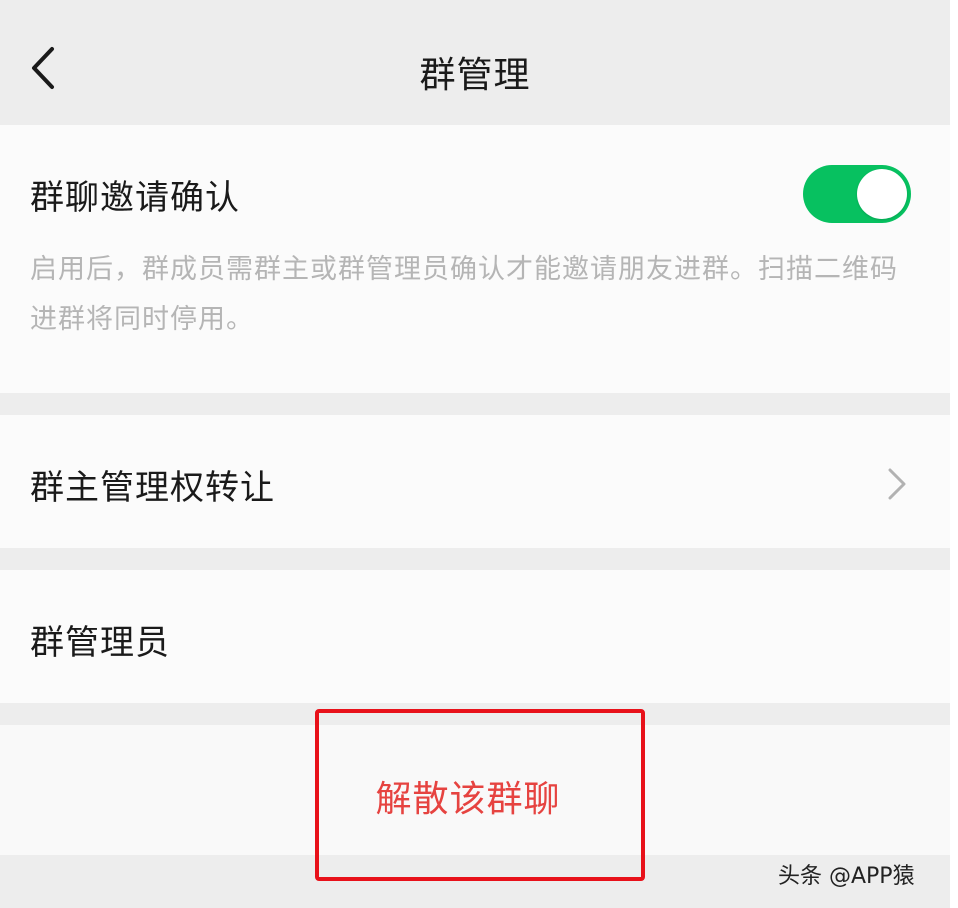  What do you see at coordinates (475, 75) in the screenshot?
I see `page-title: 群管理` at bounding box center [475, 75].